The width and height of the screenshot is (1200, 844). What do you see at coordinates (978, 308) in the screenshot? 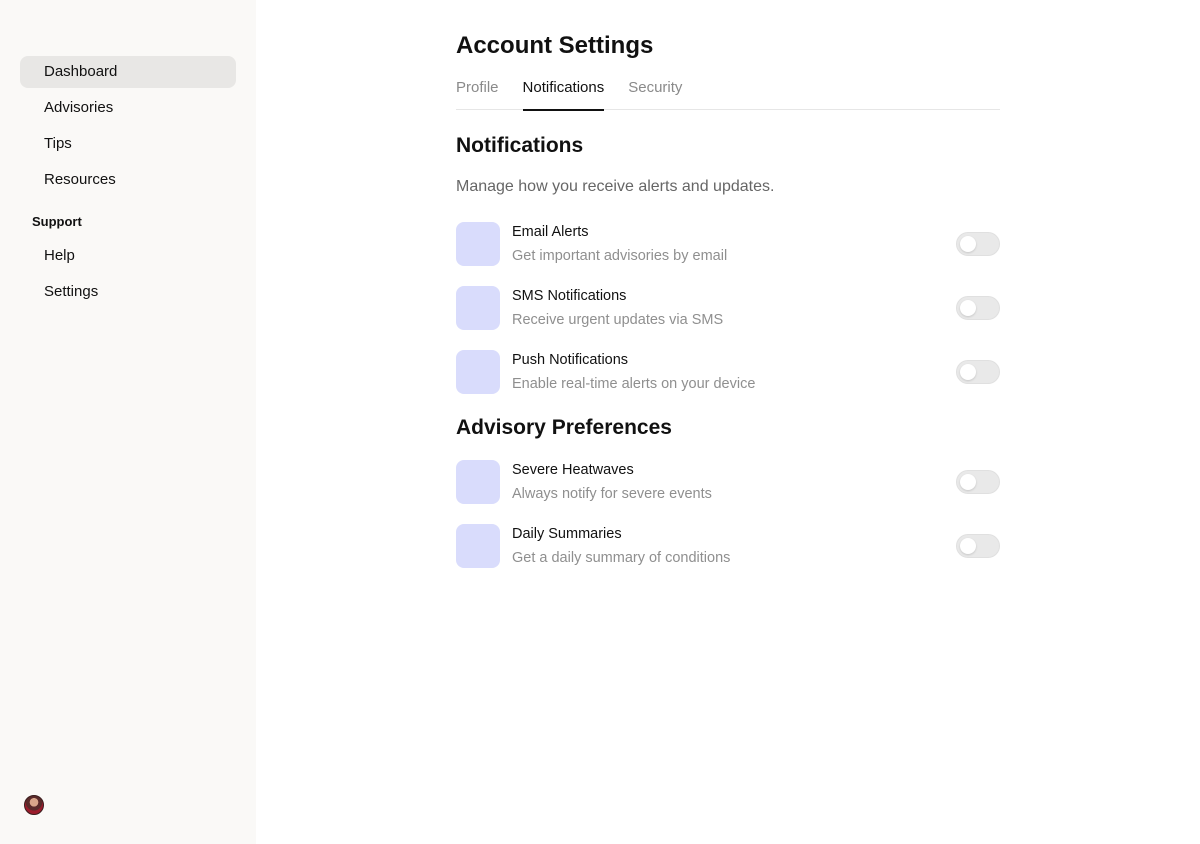
I see `sms-notifications-toggle` at bounding box center [978, 308].